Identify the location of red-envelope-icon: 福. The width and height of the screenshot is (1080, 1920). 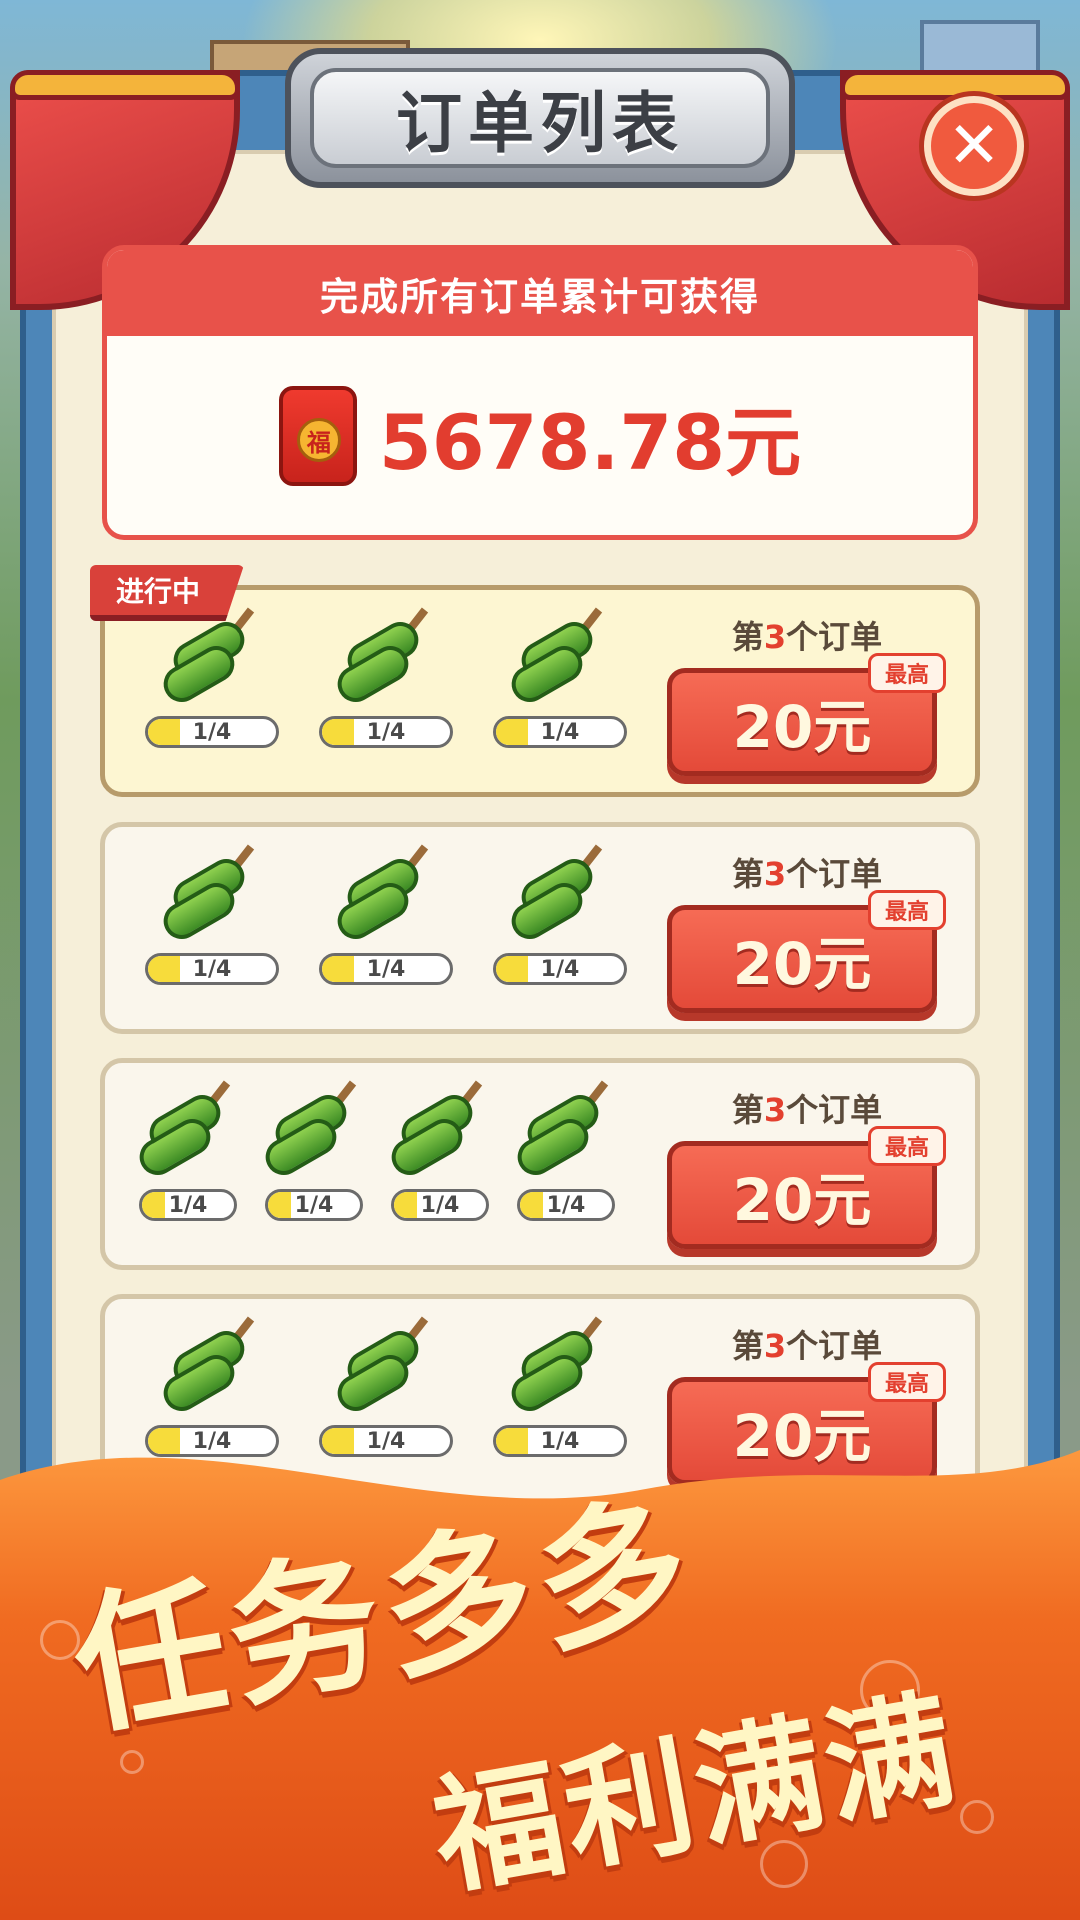
(317, 436).